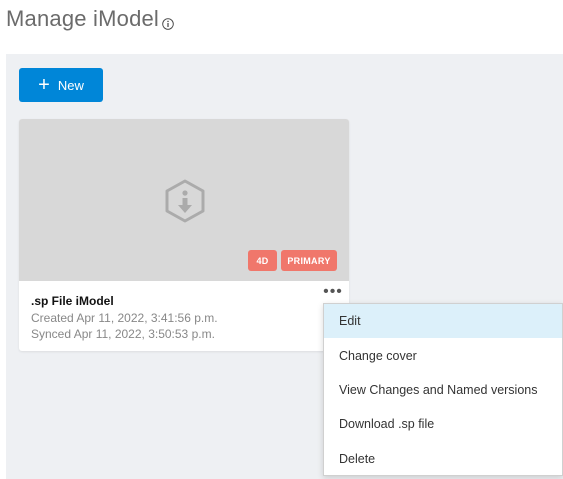 The height and width of the screenshot is (479, 563). I want to click on synced-date: Synced Apr 11, 2022, 3:50:53 p.m., so click(123, 334).